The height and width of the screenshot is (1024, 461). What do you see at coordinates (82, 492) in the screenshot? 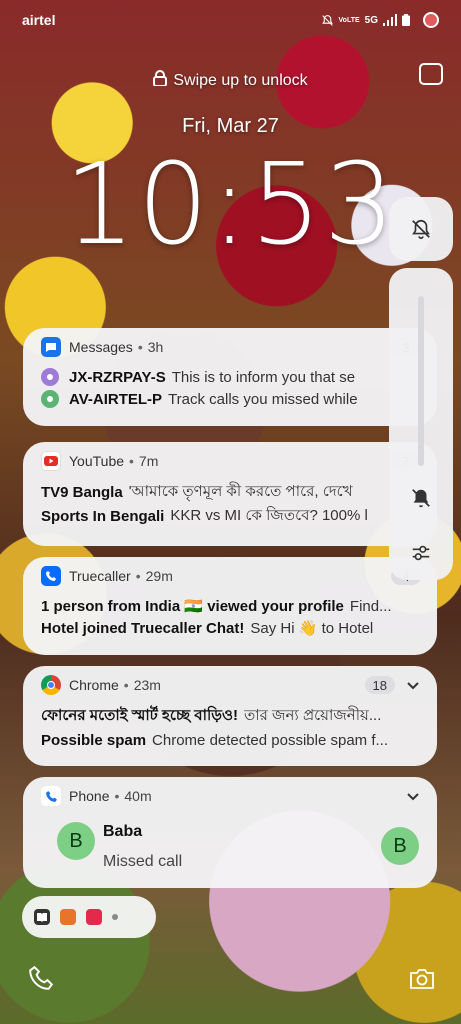
I see `sender: TV9 Bangla` at bounding box center [82, 492].